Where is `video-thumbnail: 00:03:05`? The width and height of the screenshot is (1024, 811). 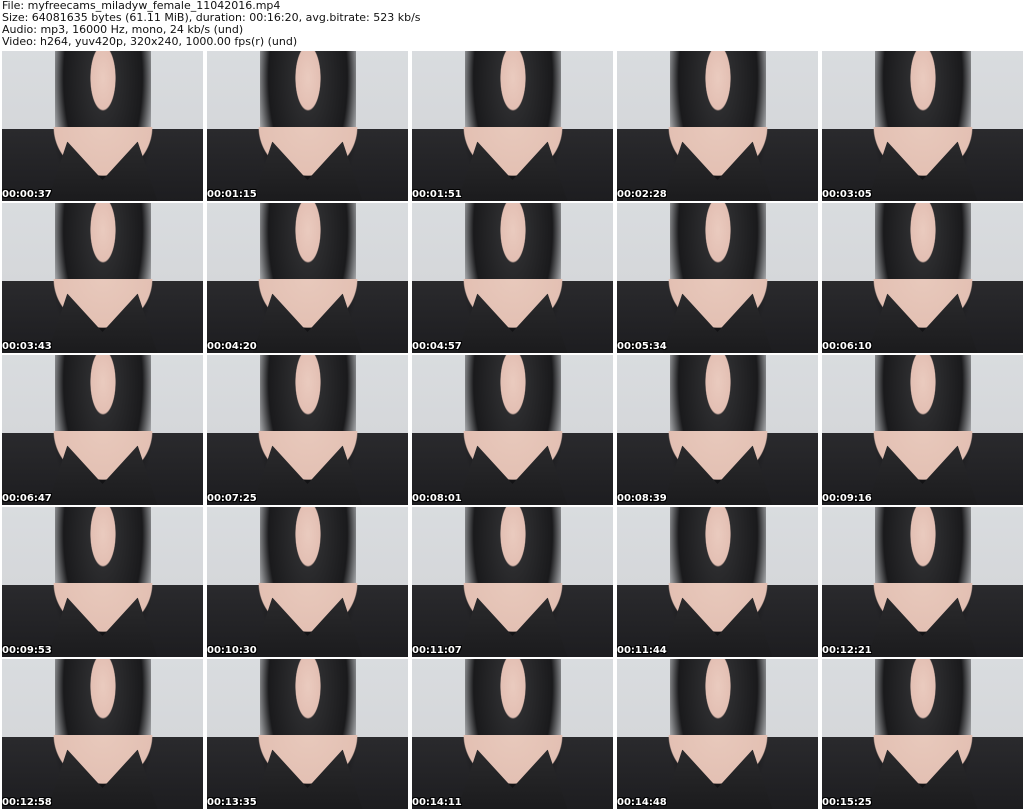
video-thumbnail: 00:03:05 is located at coordinates (922, 126).